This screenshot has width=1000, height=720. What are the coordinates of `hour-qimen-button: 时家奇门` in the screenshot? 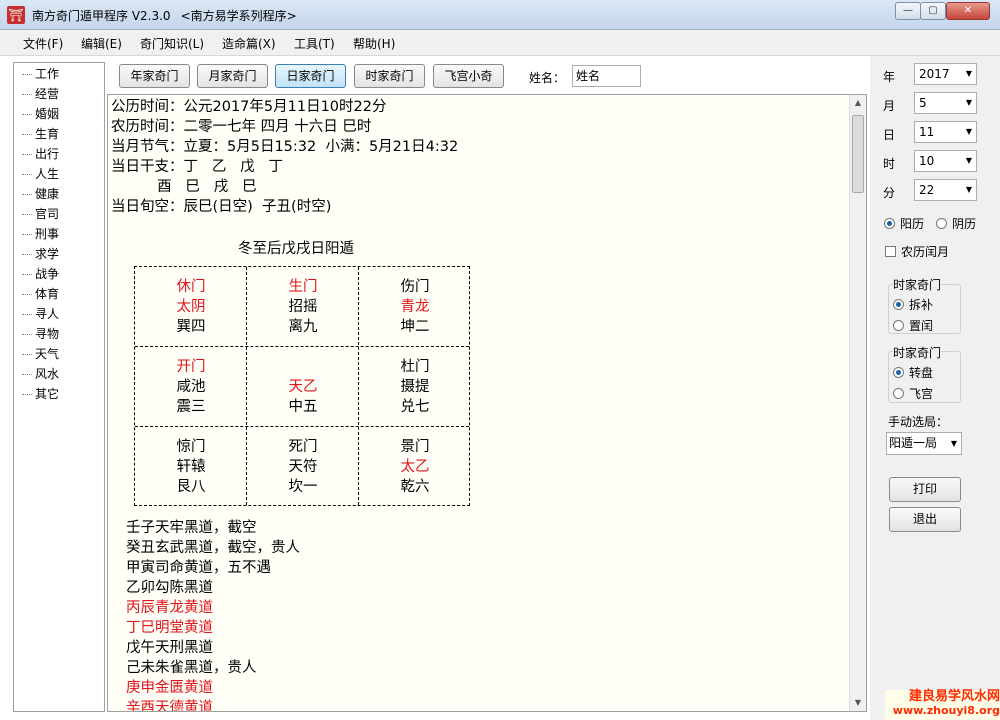 It's located at (389, 76).